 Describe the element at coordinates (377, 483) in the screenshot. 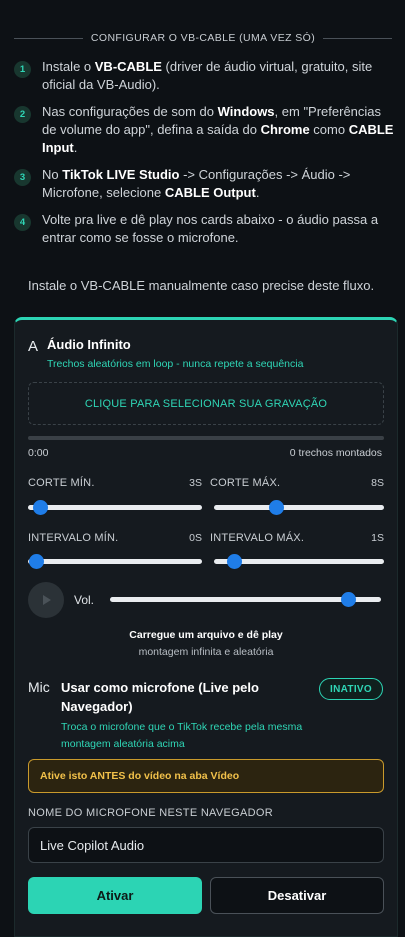

I see `max-cut-value: 8S` at that location.